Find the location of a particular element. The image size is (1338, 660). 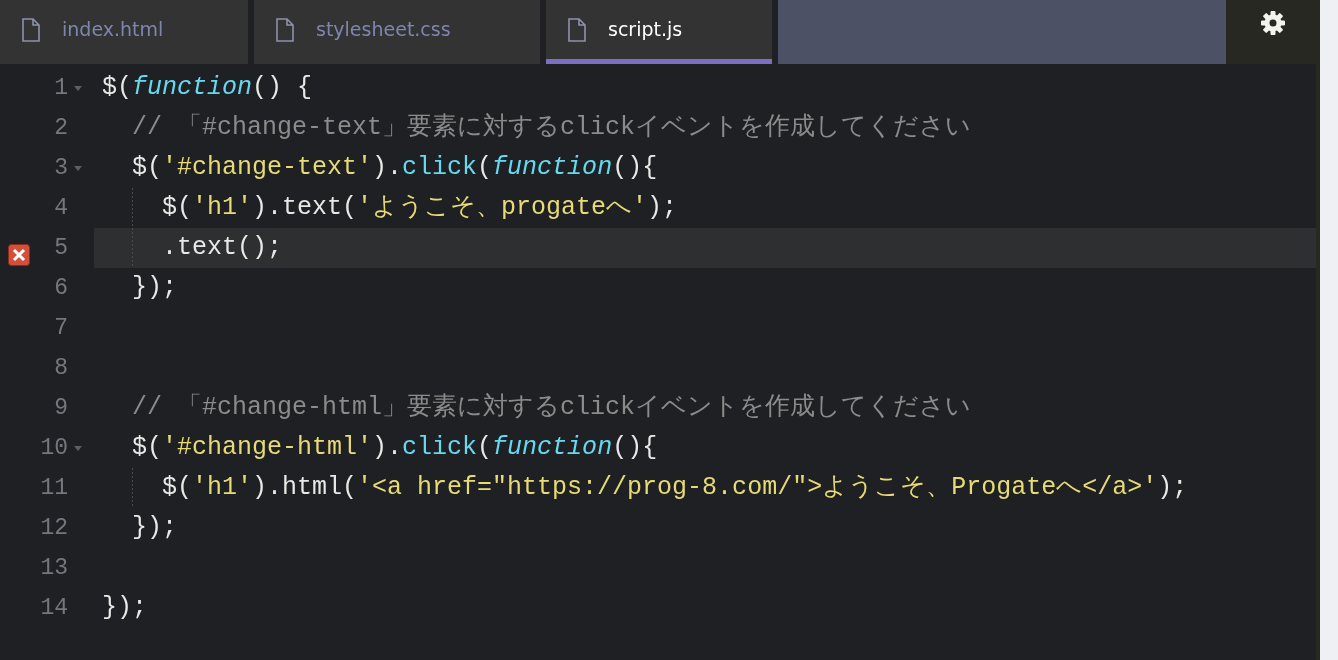

line-number: 14 is located at coordinates (53, 608).